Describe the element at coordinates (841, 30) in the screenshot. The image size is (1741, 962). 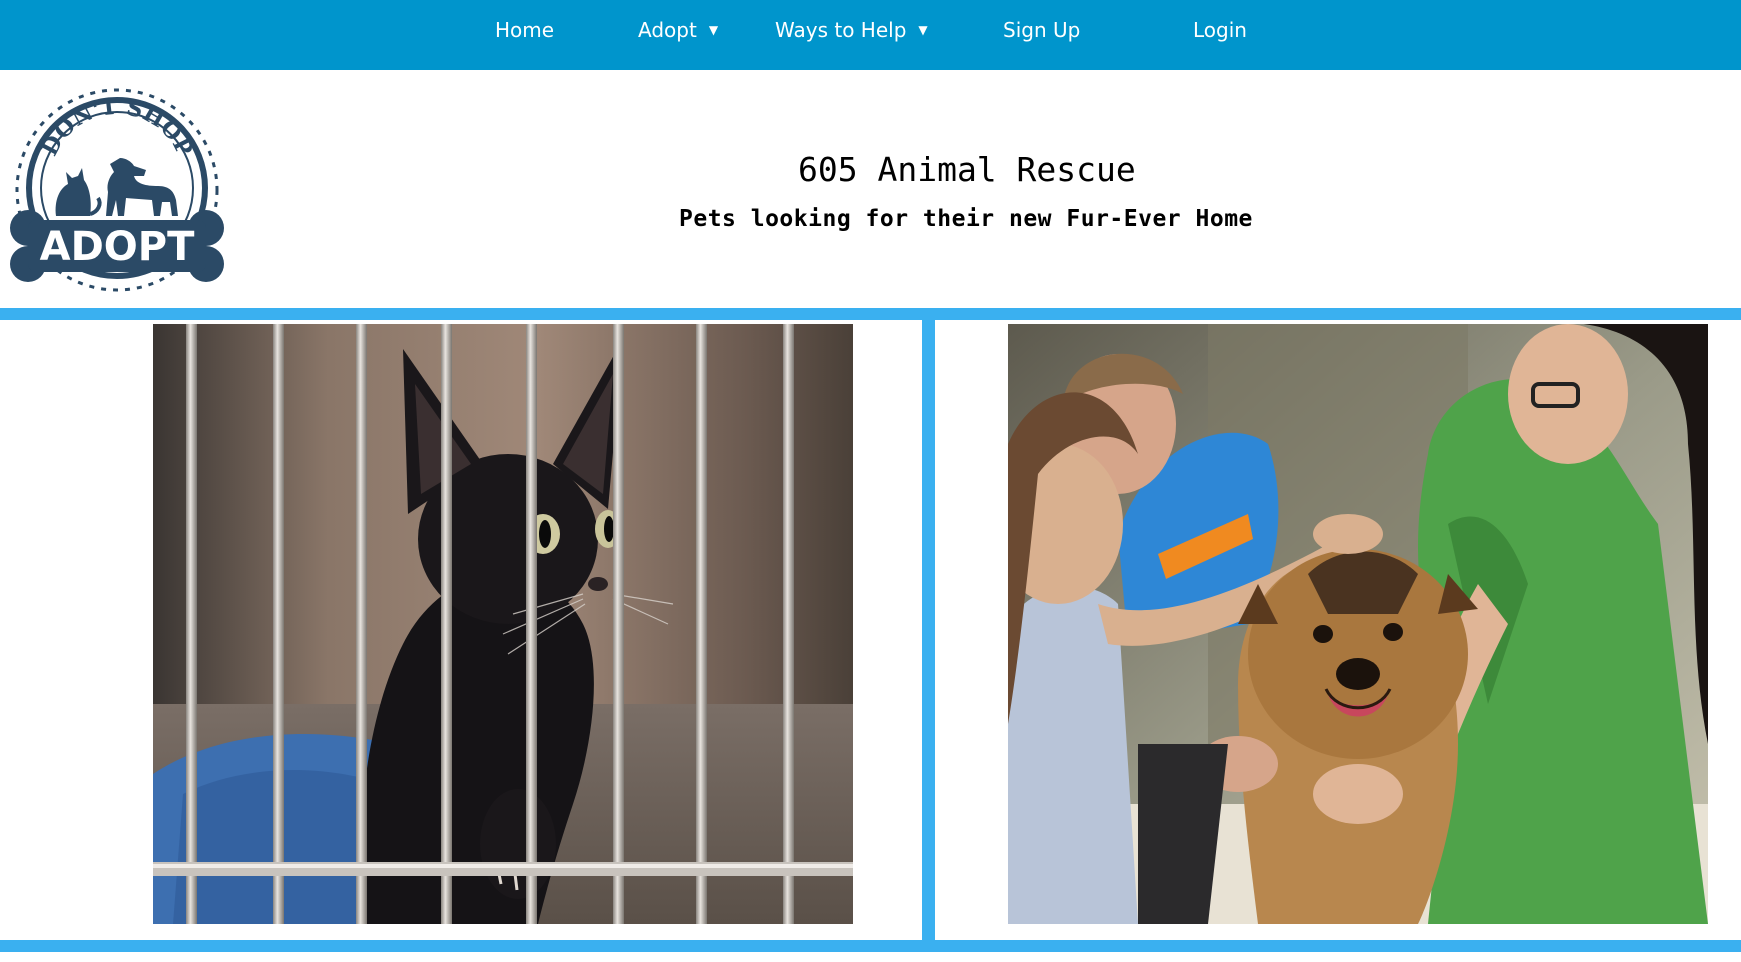
I see `nav-ways-to-help-label: Ways to Help` at that location.